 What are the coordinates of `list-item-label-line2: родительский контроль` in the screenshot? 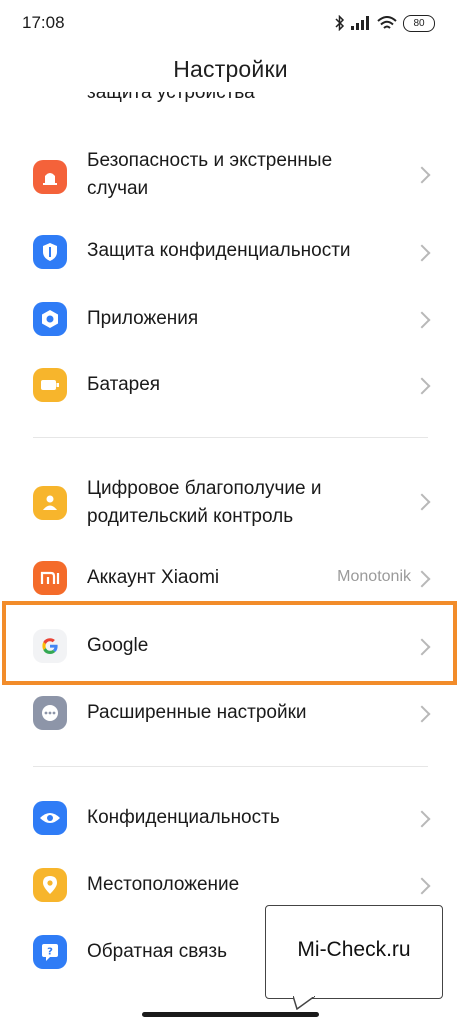 It's located at (190, 516).